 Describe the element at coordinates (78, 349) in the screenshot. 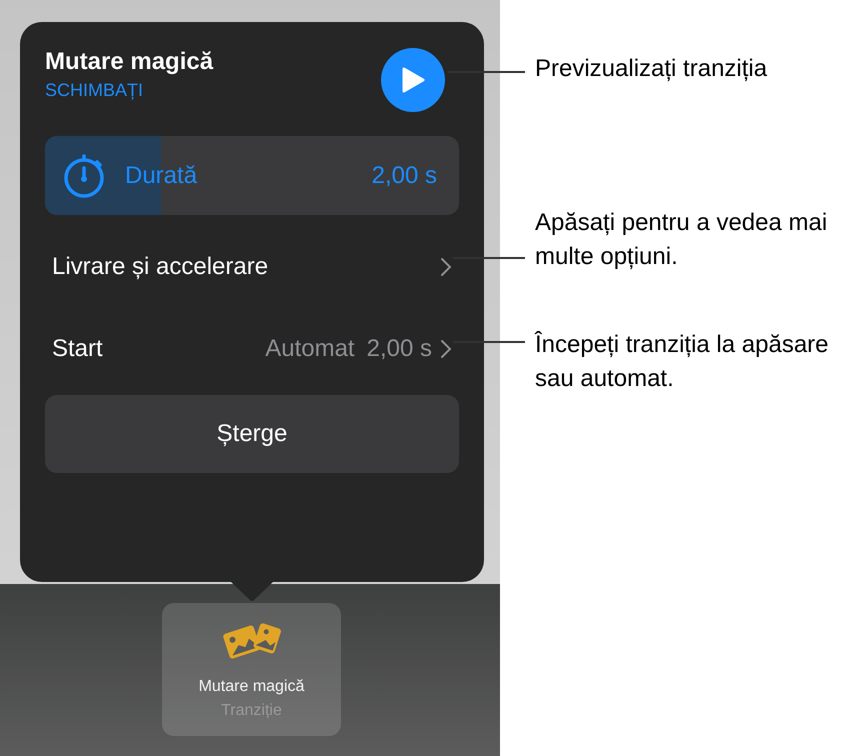

I see `row-label: Start` at that location.